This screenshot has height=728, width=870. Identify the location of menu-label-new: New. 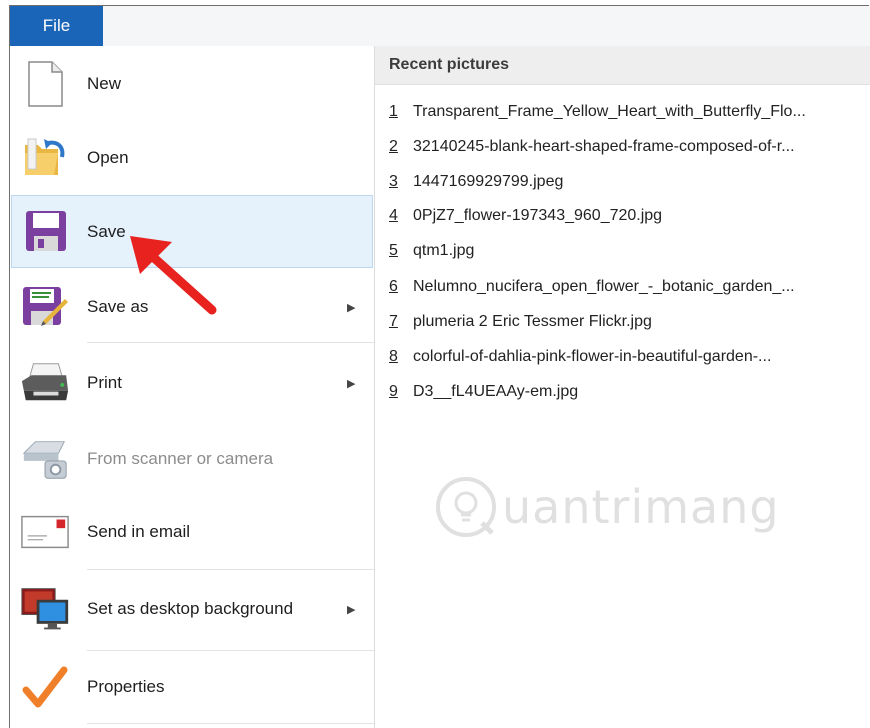
(104, 83).